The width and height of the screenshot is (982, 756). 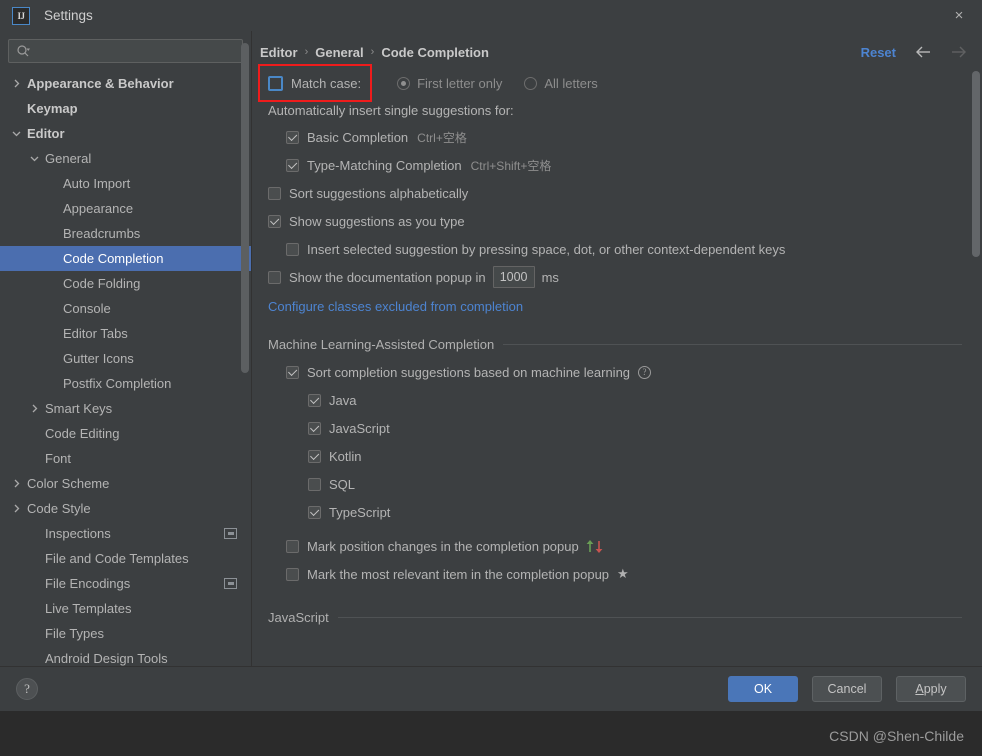 I want to click on arrow-left-icon, so click(x=923, y=52).